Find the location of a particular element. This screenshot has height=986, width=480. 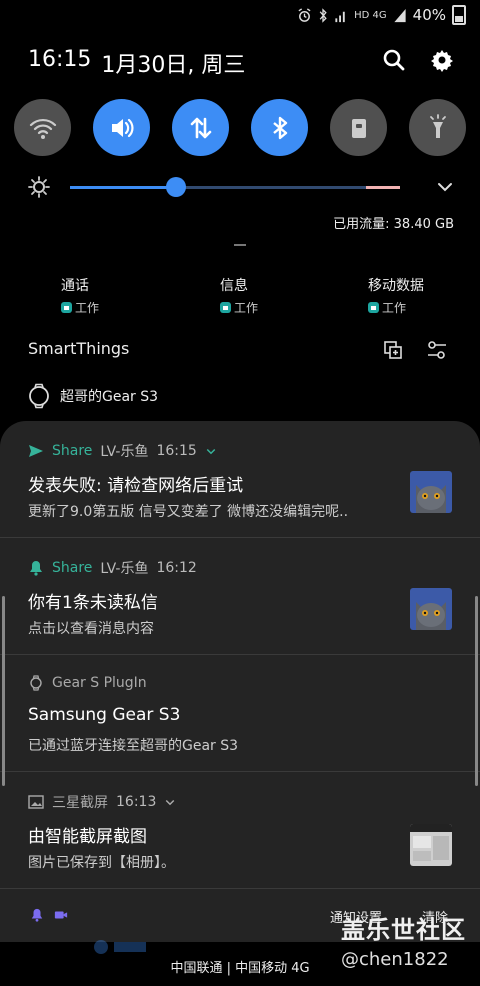

notification-text: 点击以查看消息内容 is located at coordinates (91, 629).